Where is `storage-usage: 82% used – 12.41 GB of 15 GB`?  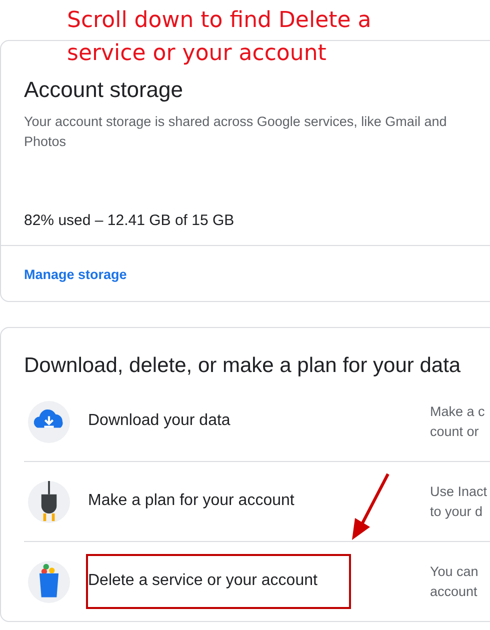
storage-usage: 82% used – 12.41 GB of 15 GB is located at coordinates (130, 220).